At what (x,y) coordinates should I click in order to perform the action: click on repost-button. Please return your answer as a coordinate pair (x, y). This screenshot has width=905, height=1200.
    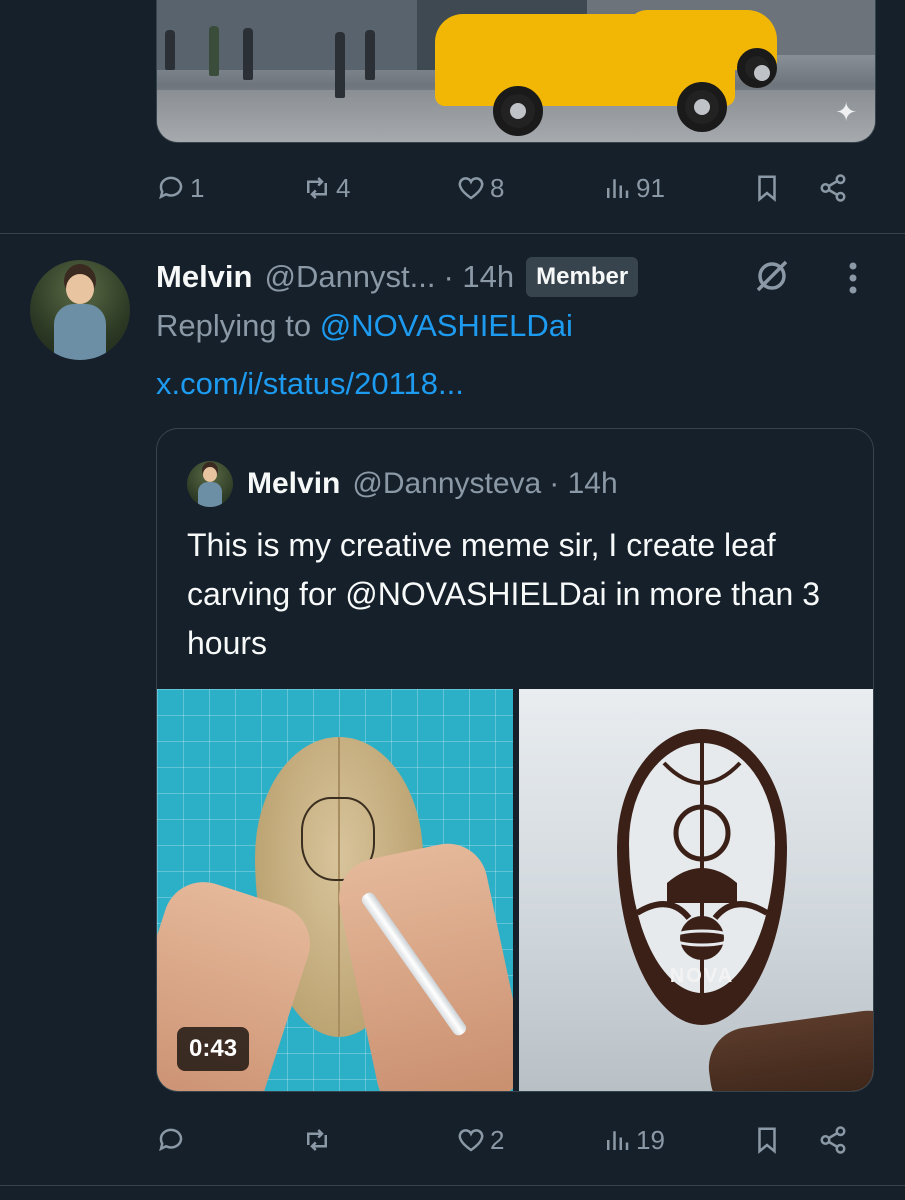
    Looking at the image, I should click on (319, 1140).